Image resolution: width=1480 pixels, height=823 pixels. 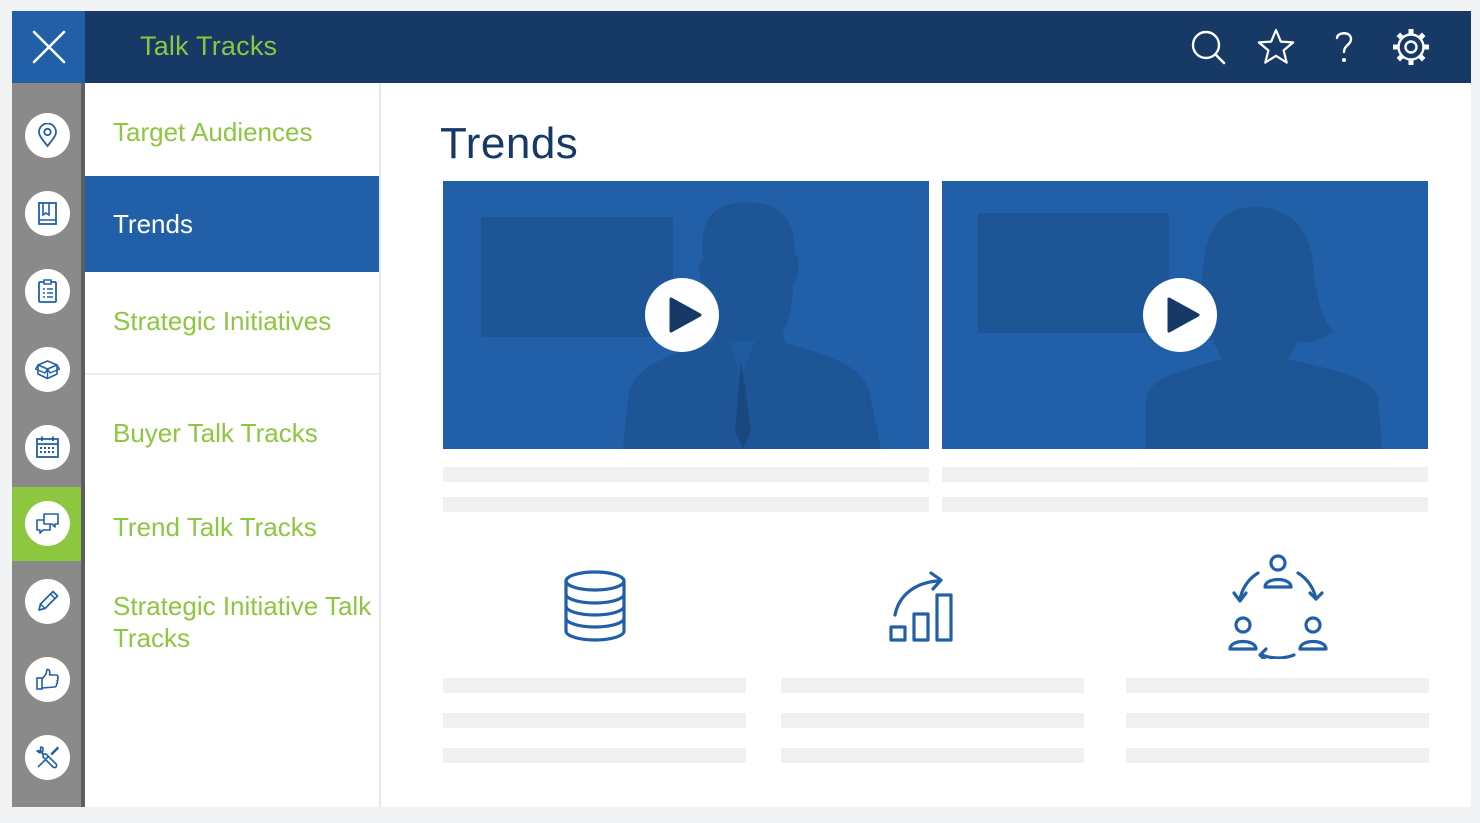 I want to click on chat-bubbles-icon, so click(x=47, y=523).